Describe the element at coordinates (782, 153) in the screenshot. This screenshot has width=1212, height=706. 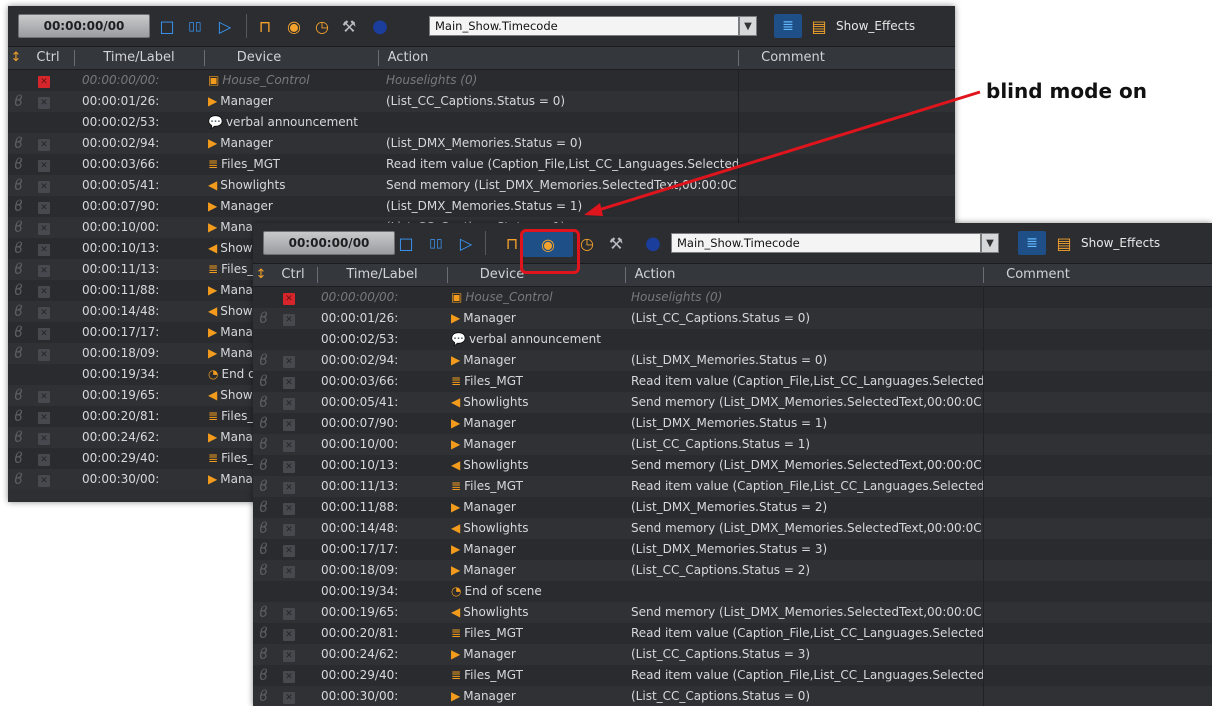
I see `annotation-arrow` at that location.